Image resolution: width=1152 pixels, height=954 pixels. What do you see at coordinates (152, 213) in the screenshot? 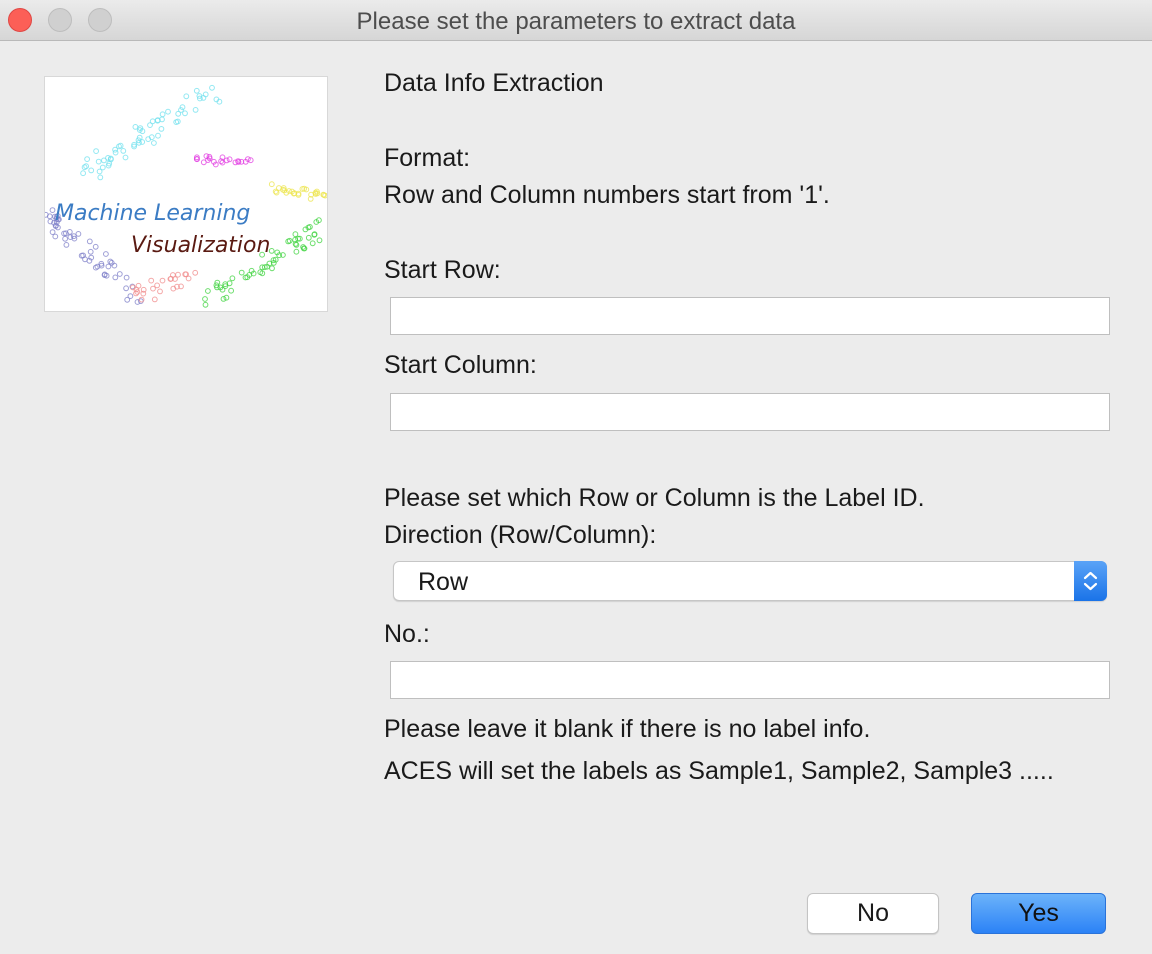
I see `logo-line1: Machine Learning` at bounding box center [152, 213].